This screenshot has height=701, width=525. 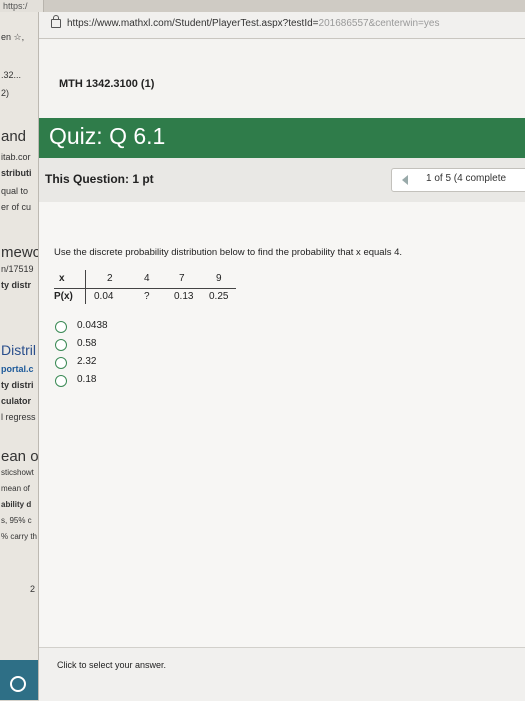 What do you see at coordinates (16, 207) in the screenshot?
I see `bg-text: er of cu` at bounding box center [16, 207].